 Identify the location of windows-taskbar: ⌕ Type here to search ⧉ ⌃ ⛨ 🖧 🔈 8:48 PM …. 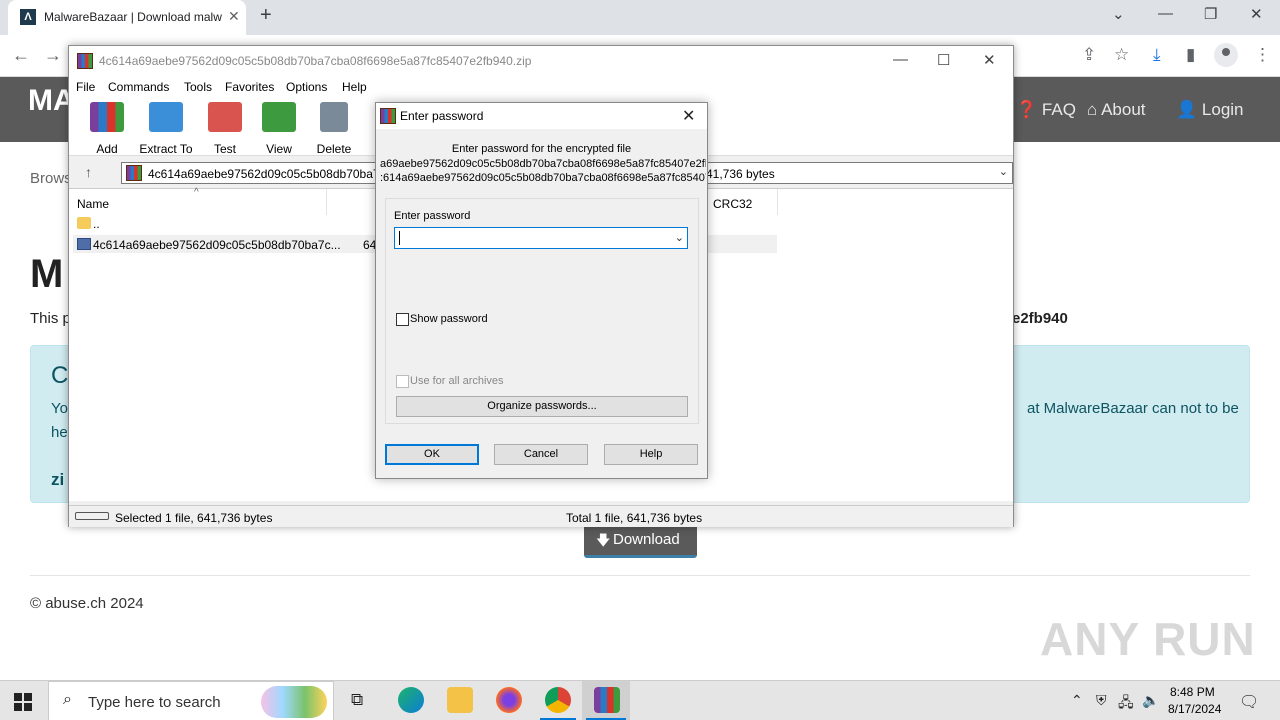
(640, 700).